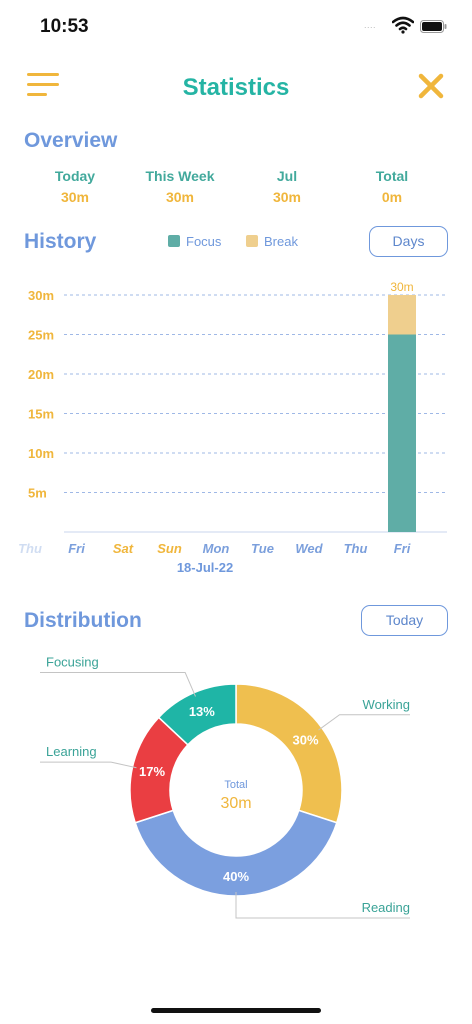 The image size is (472, 1024). I want to click on close-icon, so click(431, 86).